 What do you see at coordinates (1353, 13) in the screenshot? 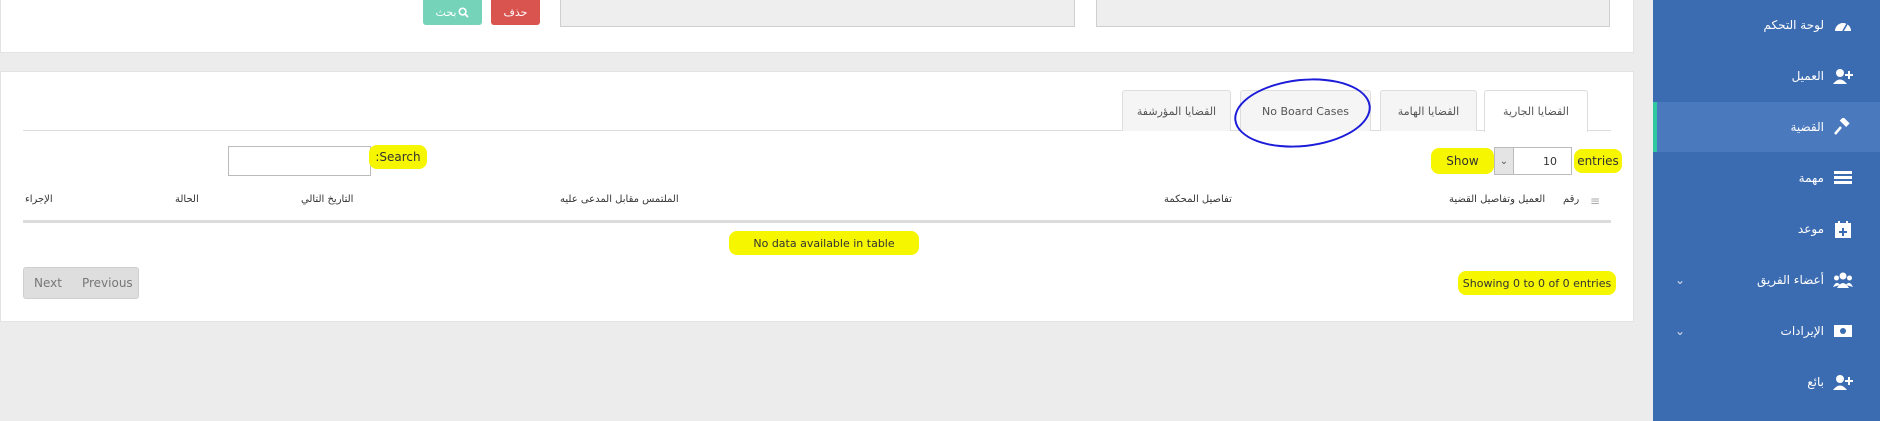
I see `filter-field-left` at bounding box center [1353, 13].